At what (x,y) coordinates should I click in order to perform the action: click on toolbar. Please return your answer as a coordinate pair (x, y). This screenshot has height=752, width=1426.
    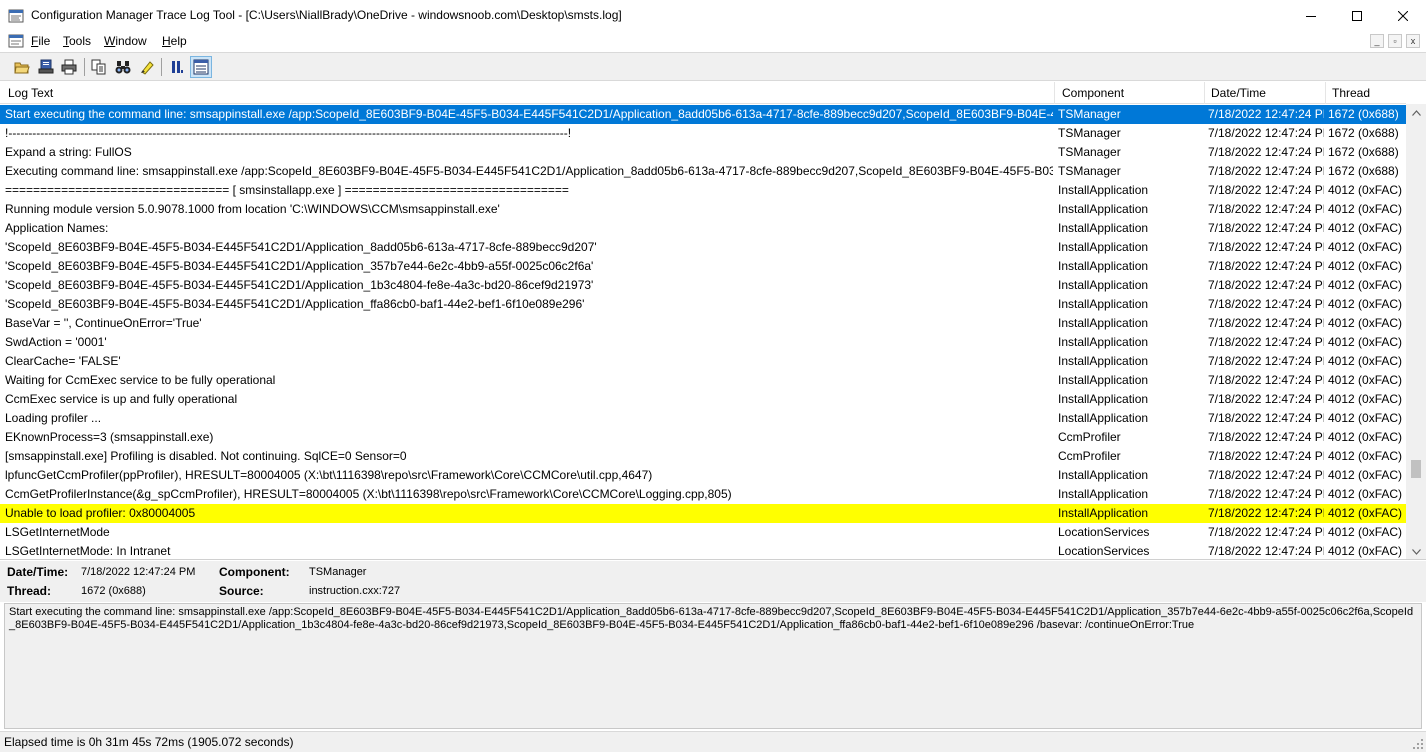
    Looking at the image, I should click on (713, 66).